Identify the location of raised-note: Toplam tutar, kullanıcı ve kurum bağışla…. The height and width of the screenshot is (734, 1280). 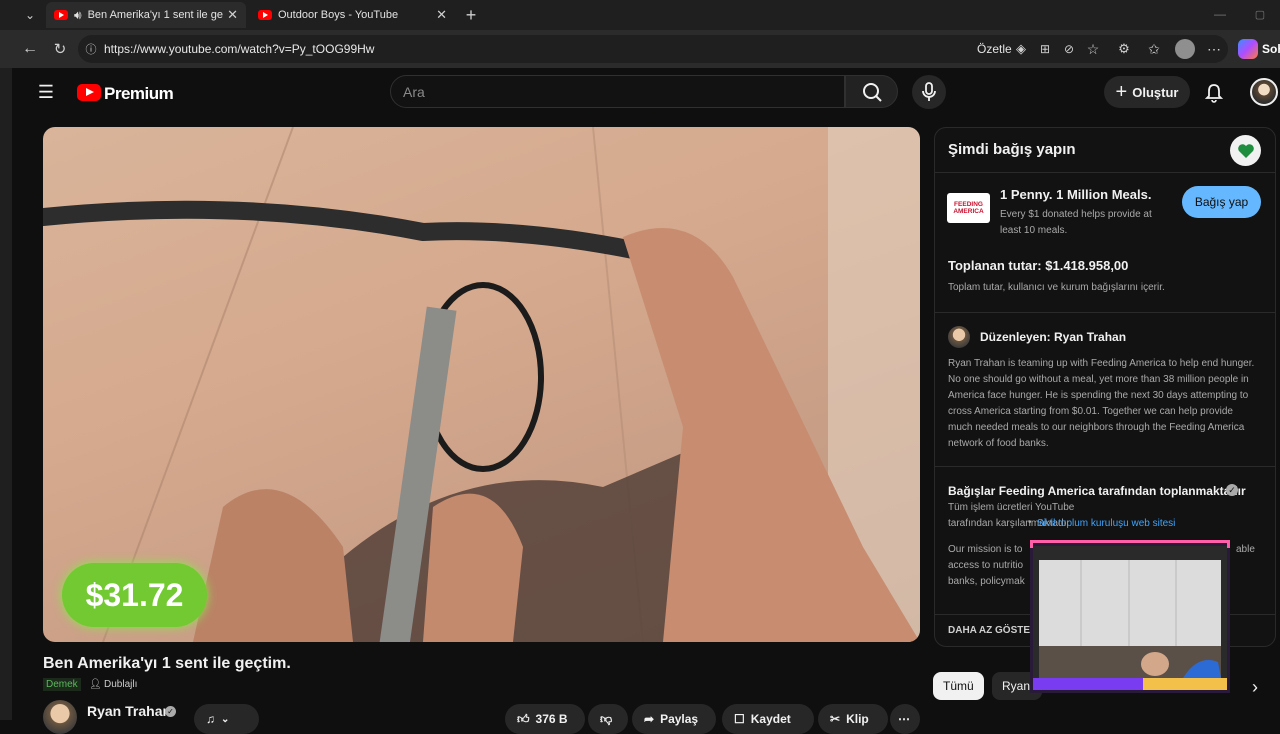
(1056, 287).